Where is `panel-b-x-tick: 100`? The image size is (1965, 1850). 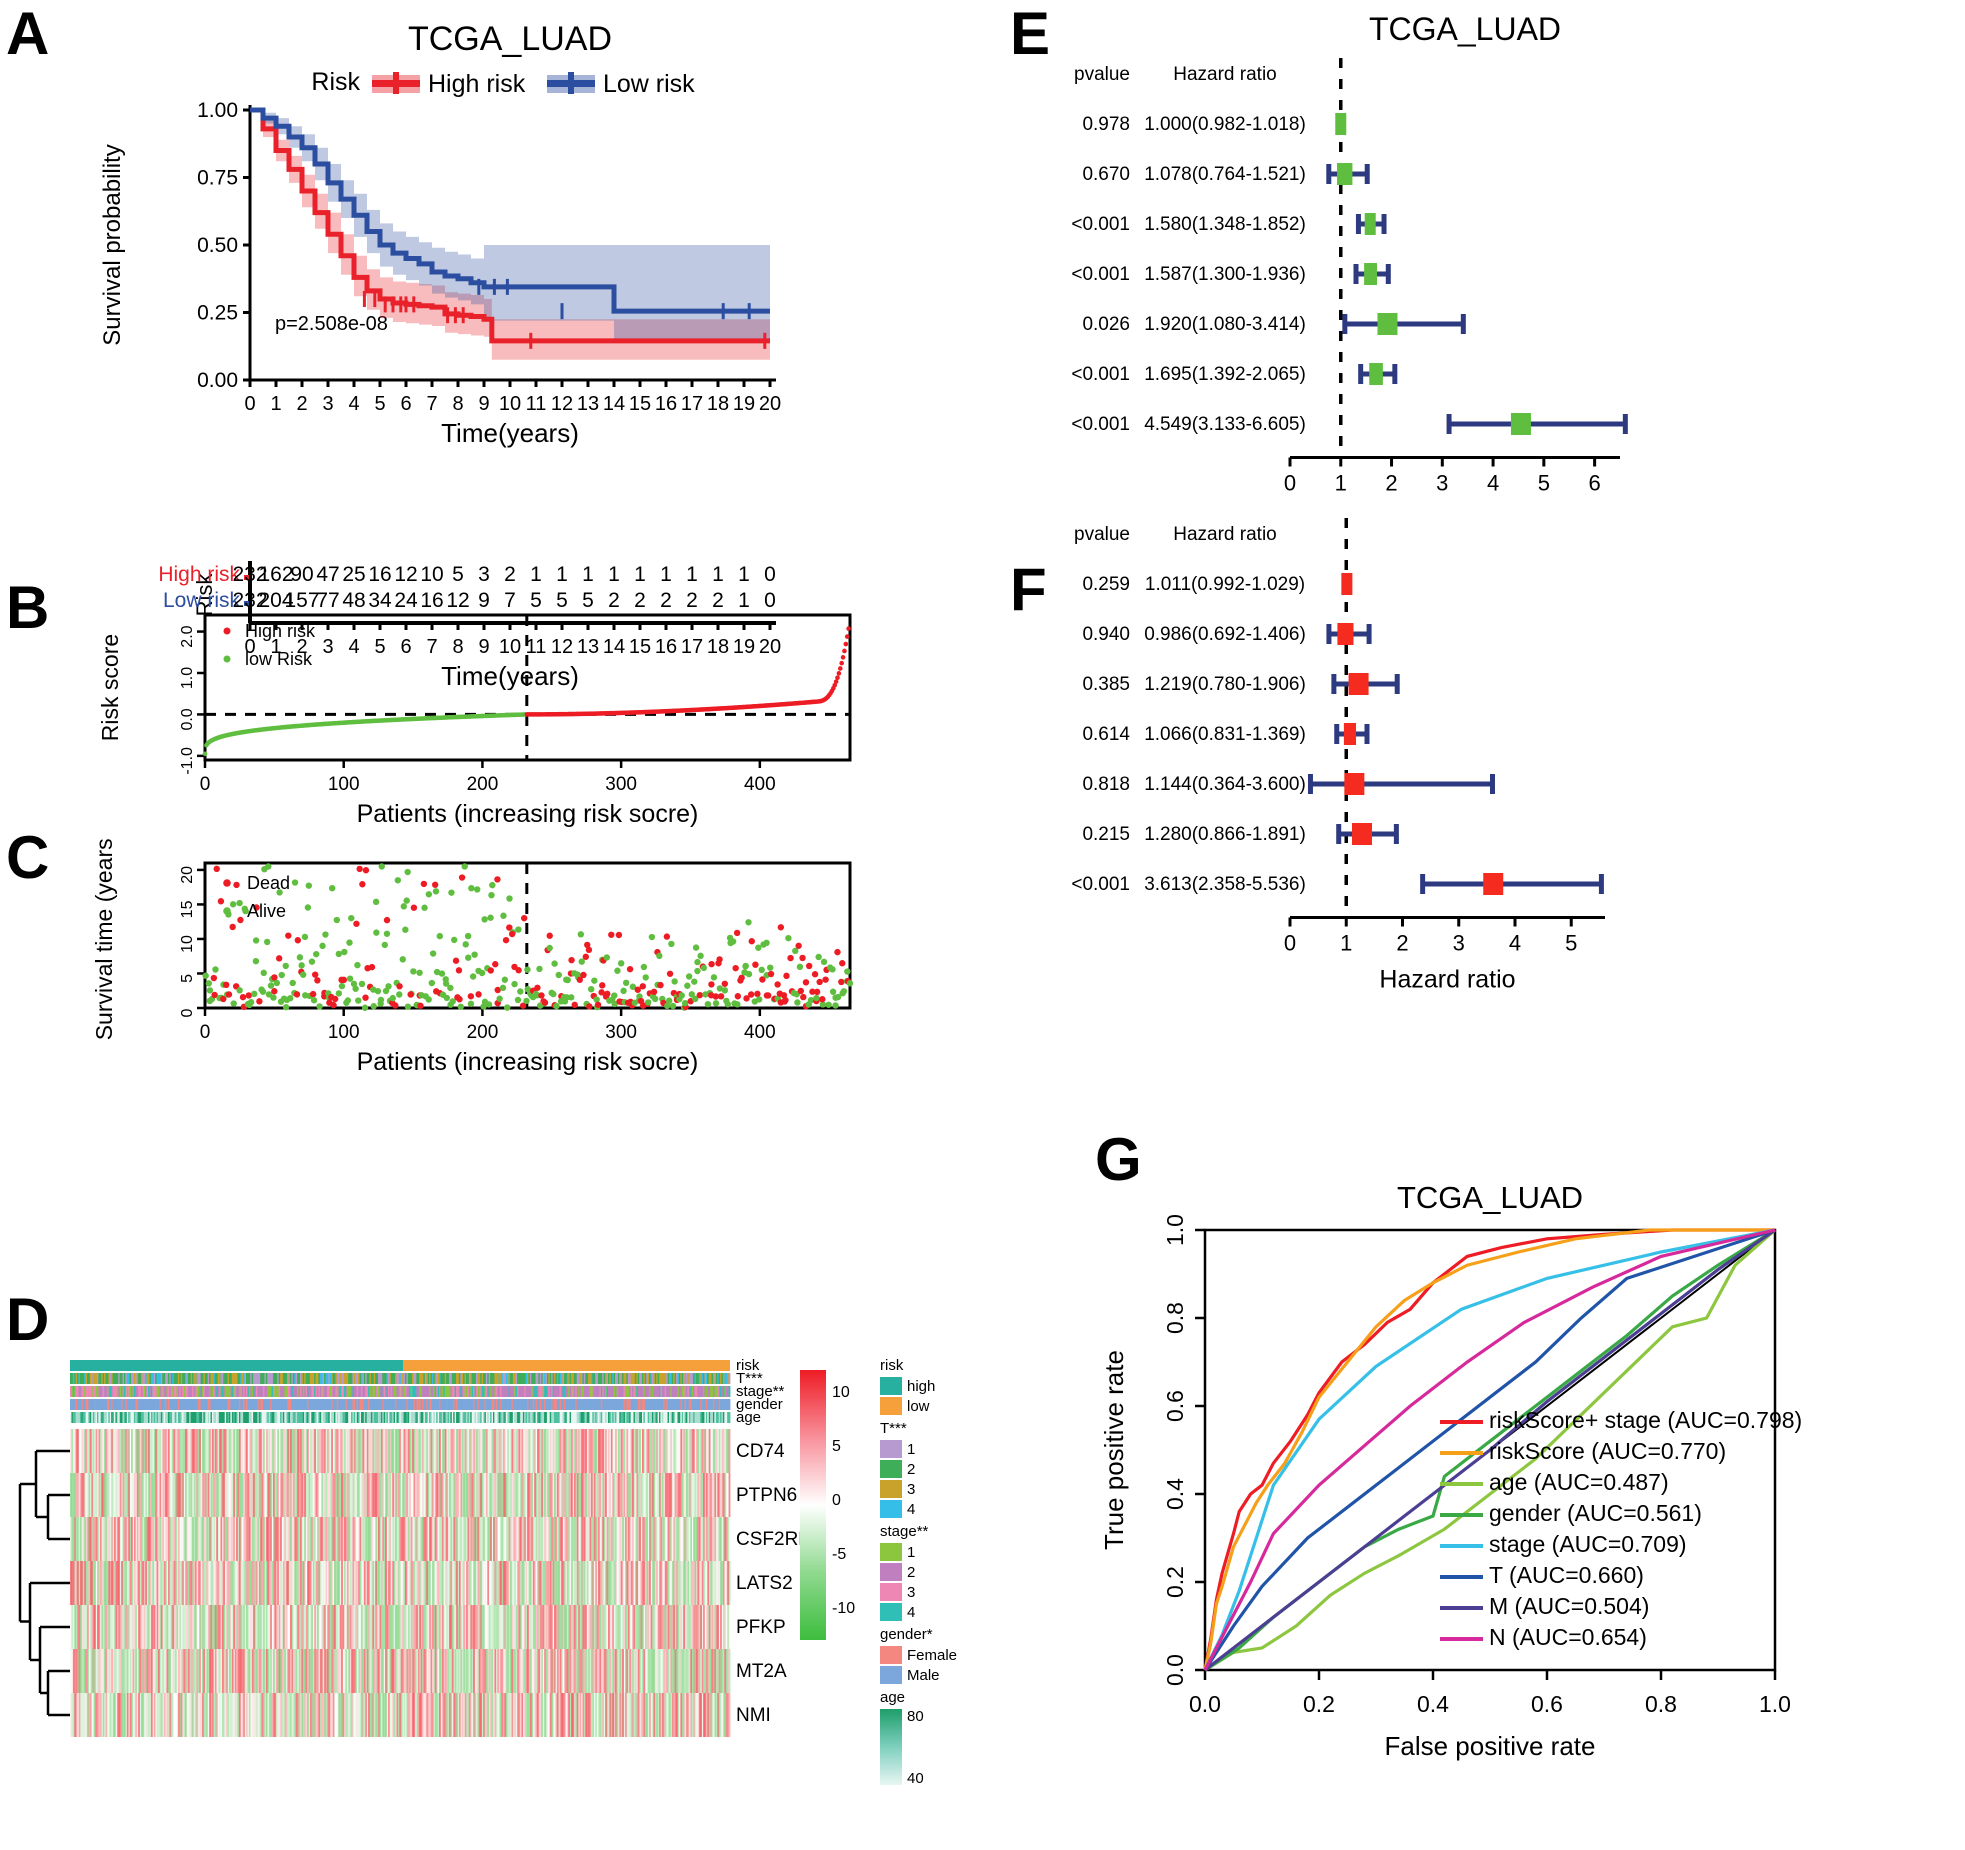 panel-b-x-tick: 100 is located at coordinates (344, 784).